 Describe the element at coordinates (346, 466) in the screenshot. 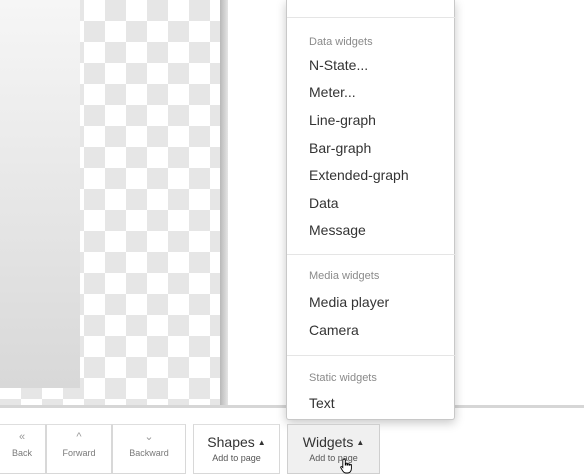

I see `hand-cursor-icon` at that location.